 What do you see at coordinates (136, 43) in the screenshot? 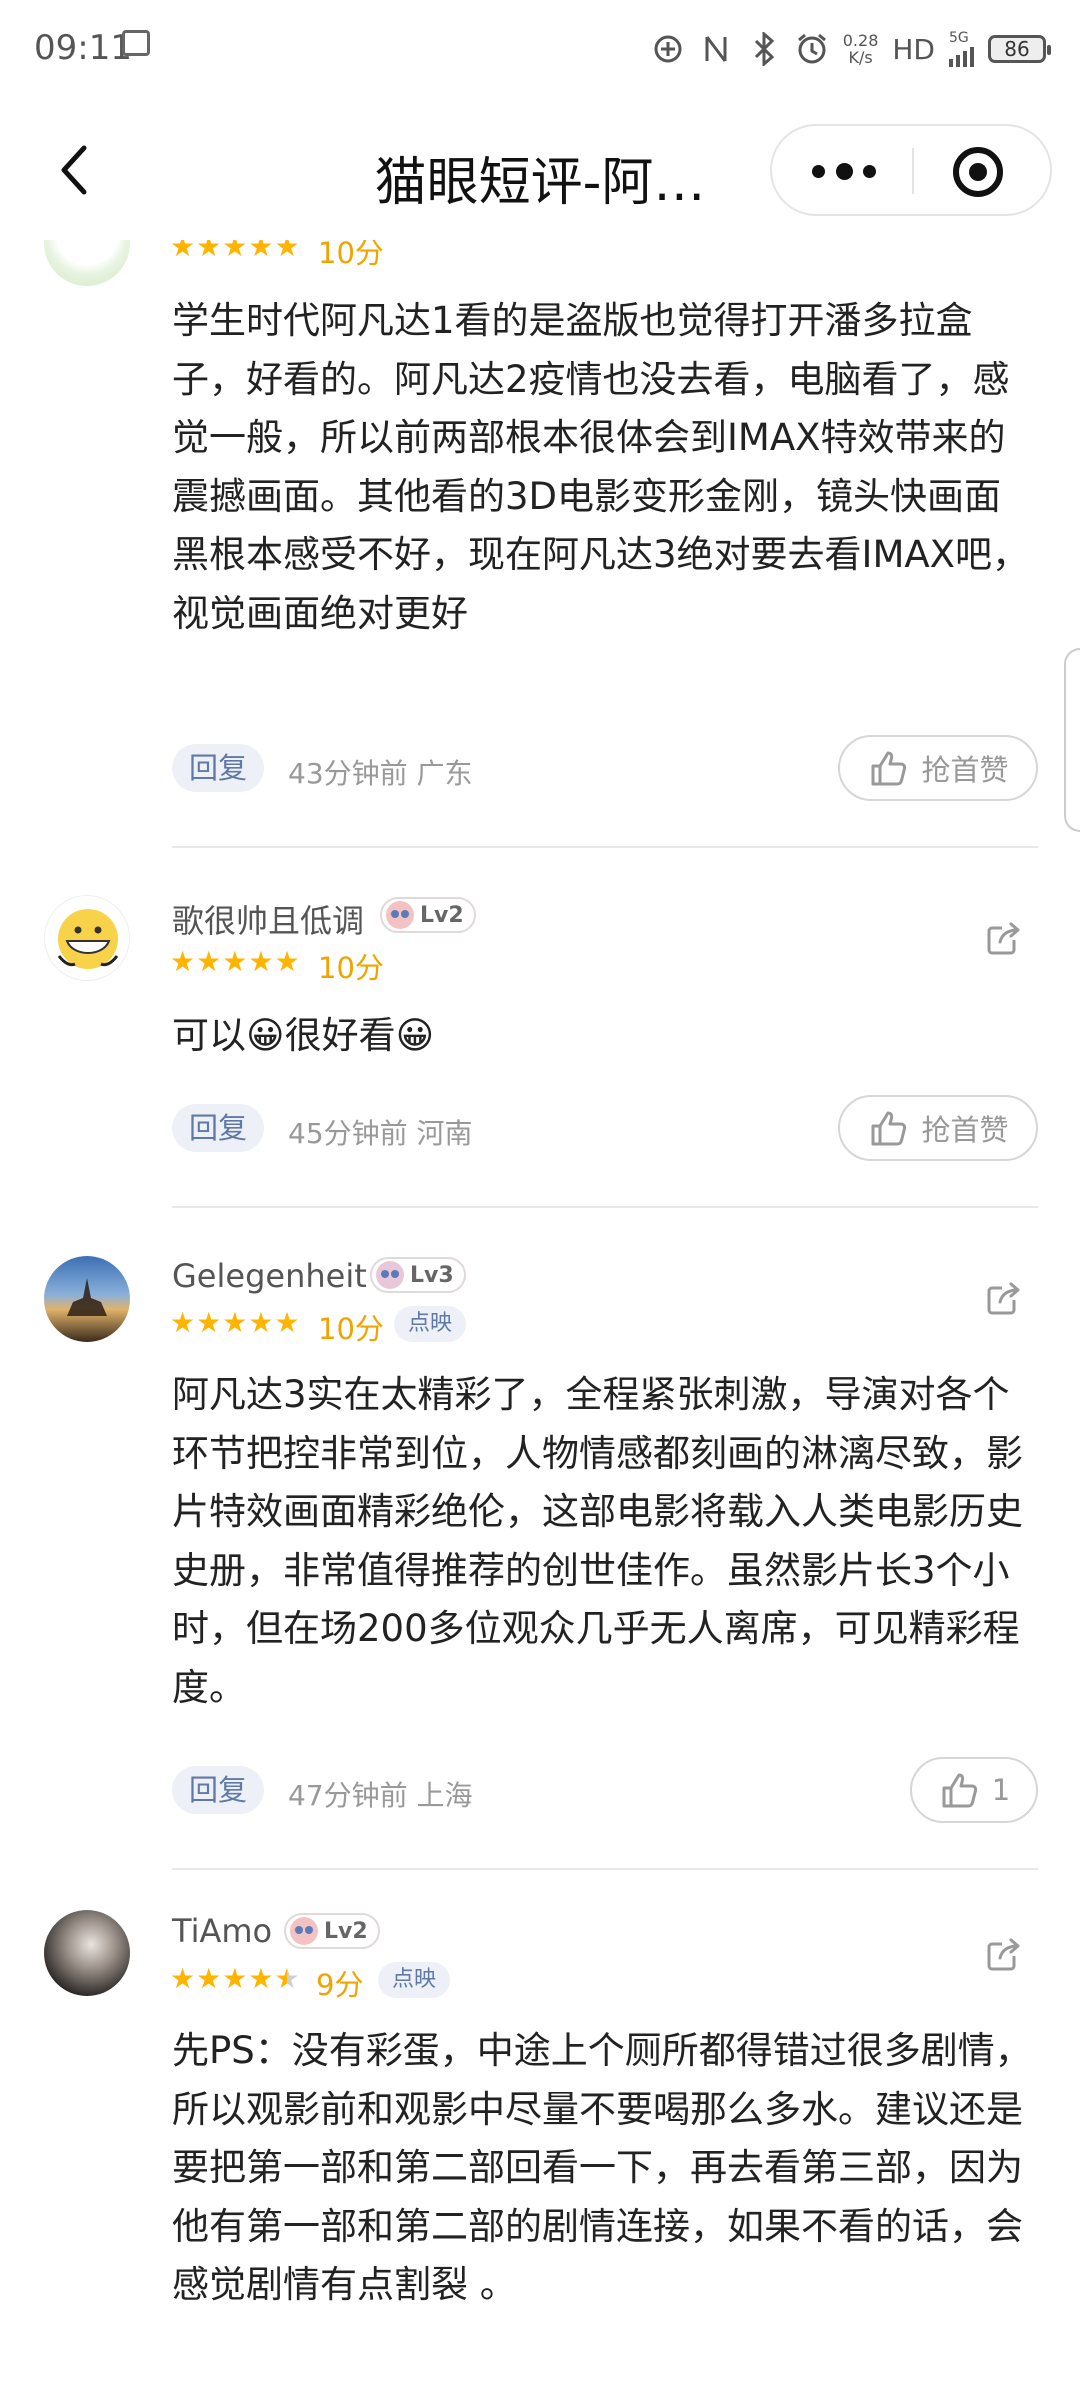
I see `gallery-notification-icon` at bounding box center [136, 43].